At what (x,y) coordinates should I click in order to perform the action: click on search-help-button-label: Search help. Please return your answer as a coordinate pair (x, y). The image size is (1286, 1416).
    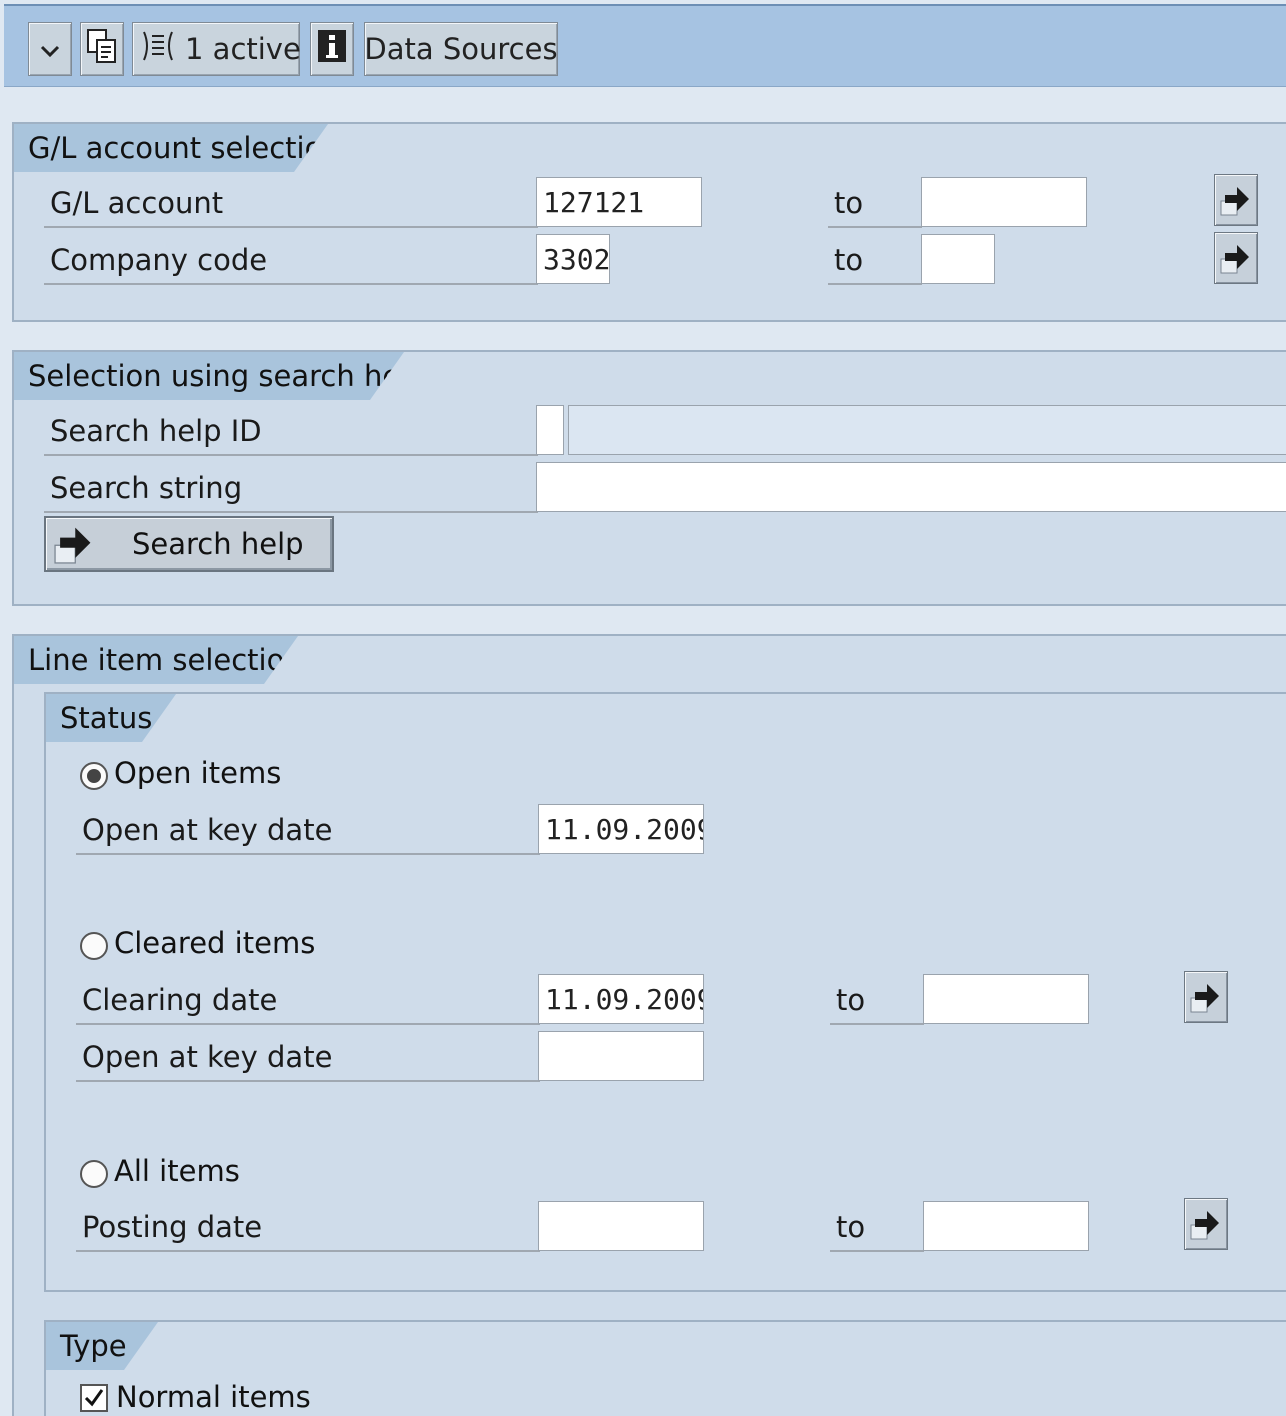
    Looking at the image, I should click on (218, 544).